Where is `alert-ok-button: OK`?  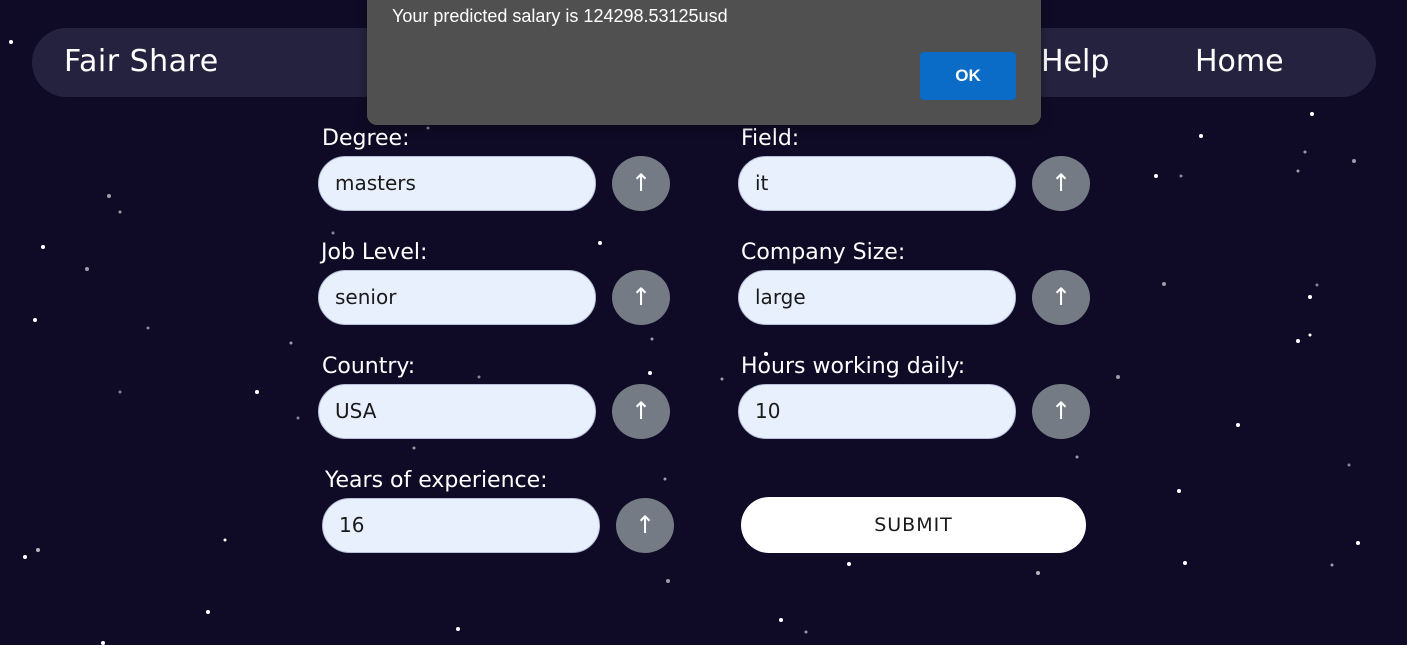
alert-ok-button: OK is located at coordinates (968, 76).